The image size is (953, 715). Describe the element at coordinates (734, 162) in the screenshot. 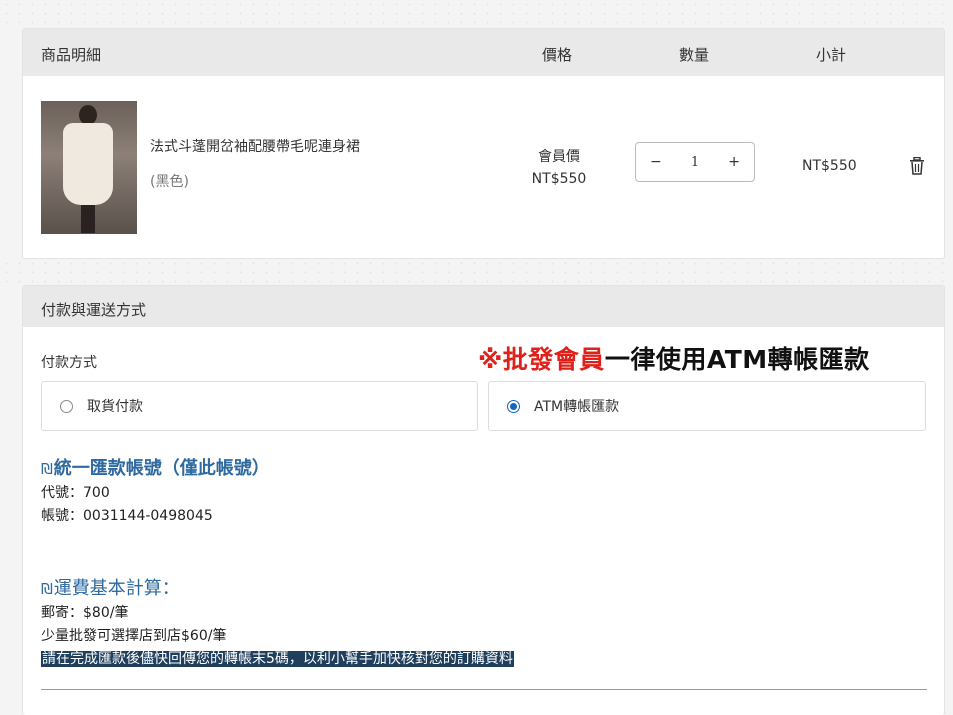

I see `increase-quantity-button: +` at that location.